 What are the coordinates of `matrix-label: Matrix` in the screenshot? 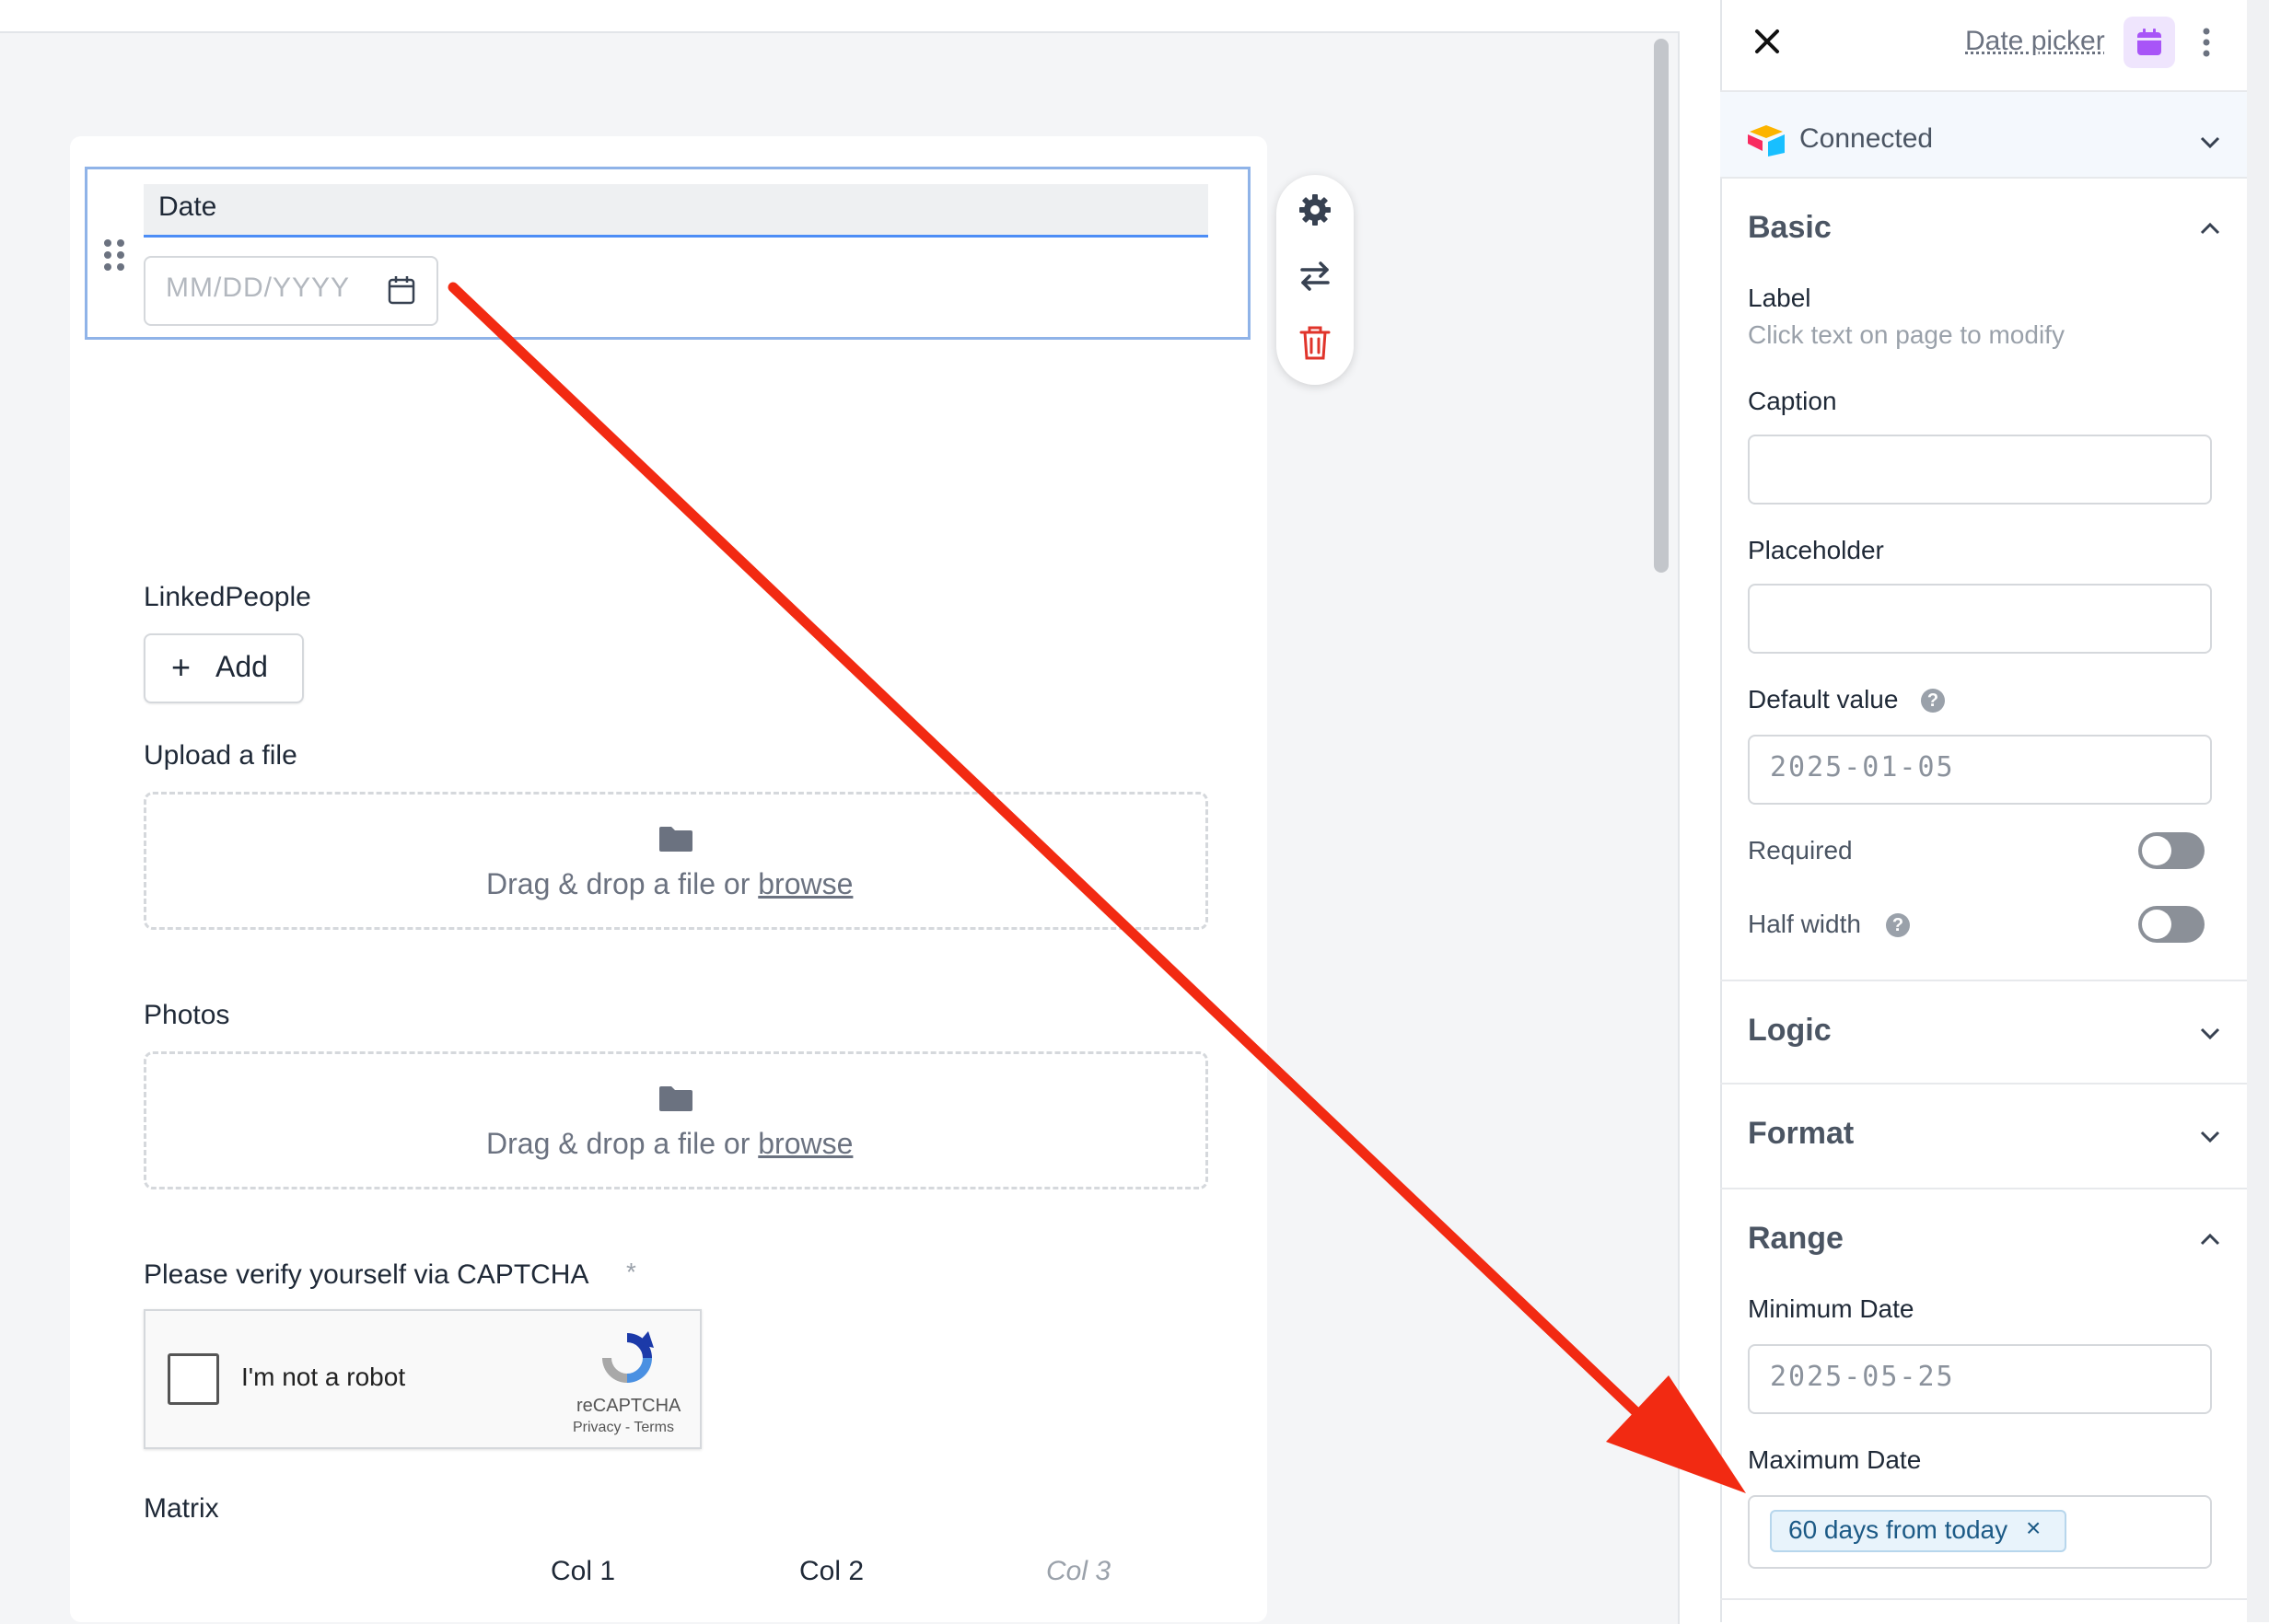 It's located at (181, 1508).